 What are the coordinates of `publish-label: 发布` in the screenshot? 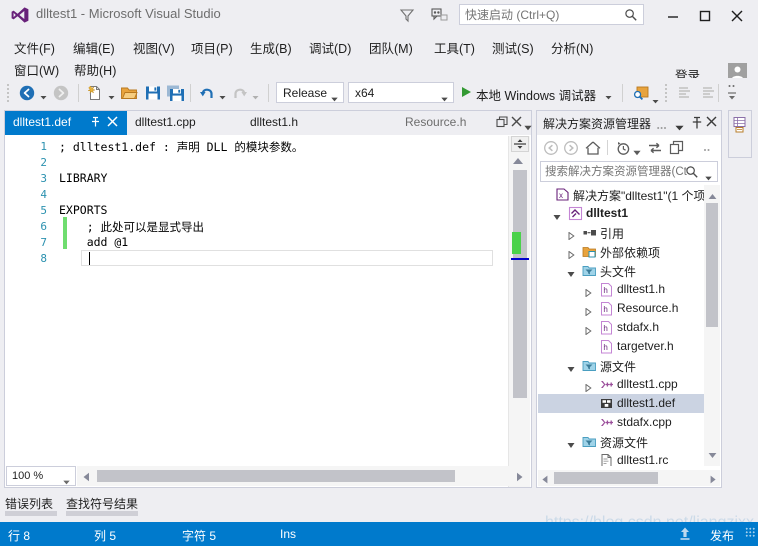 It's located at (722, 535).